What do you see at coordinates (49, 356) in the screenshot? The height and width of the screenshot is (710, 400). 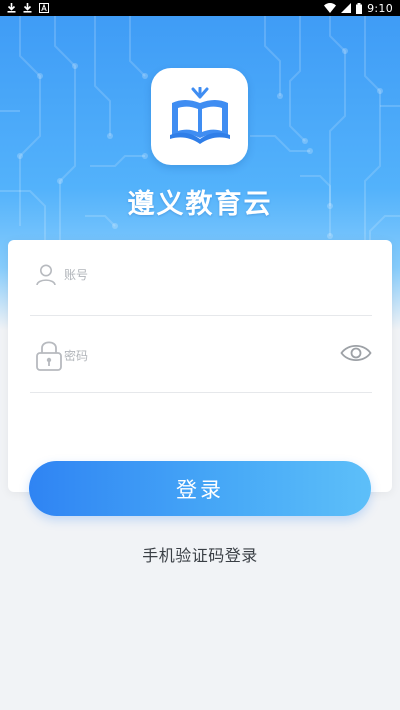 I see `lock-icon` at bounding box center [49, 356].